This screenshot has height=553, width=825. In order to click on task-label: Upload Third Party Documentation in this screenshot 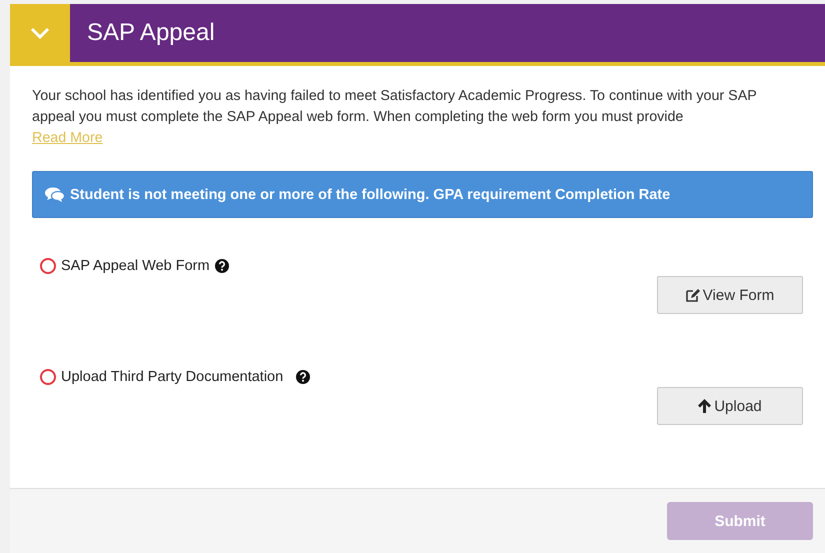, I will do `click(172, 377)`.